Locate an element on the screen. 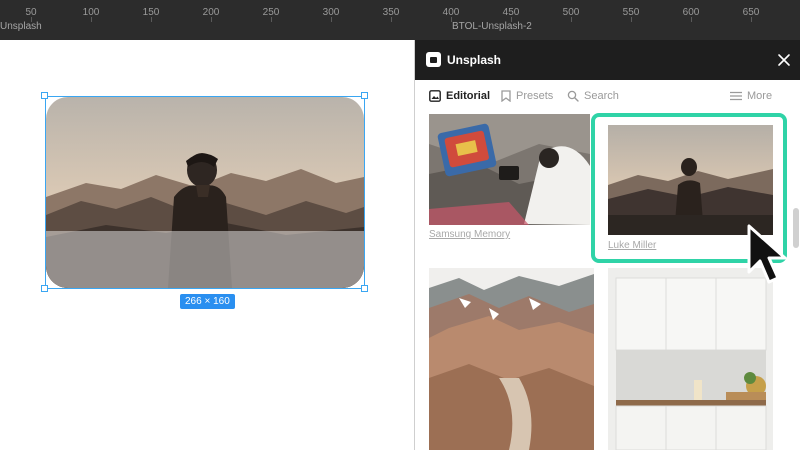 Image resolution: width=800 pixels, height=450 pixels. panel-tabs: Editorial Presets Search More is located at coordinates (607, 97).